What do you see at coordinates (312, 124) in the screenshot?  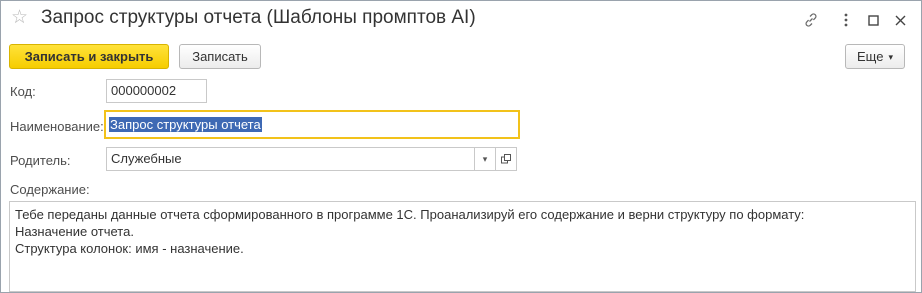 I see `name-field: Запрос структуры отчета` at bounding box center [312, 124].